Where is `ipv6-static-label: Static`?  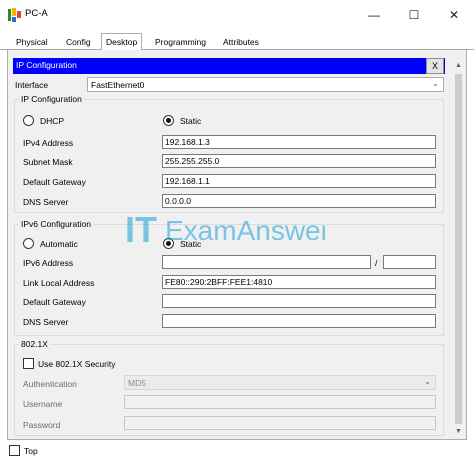 ipv6-static-label: Static is located at coordinates (191, 244).